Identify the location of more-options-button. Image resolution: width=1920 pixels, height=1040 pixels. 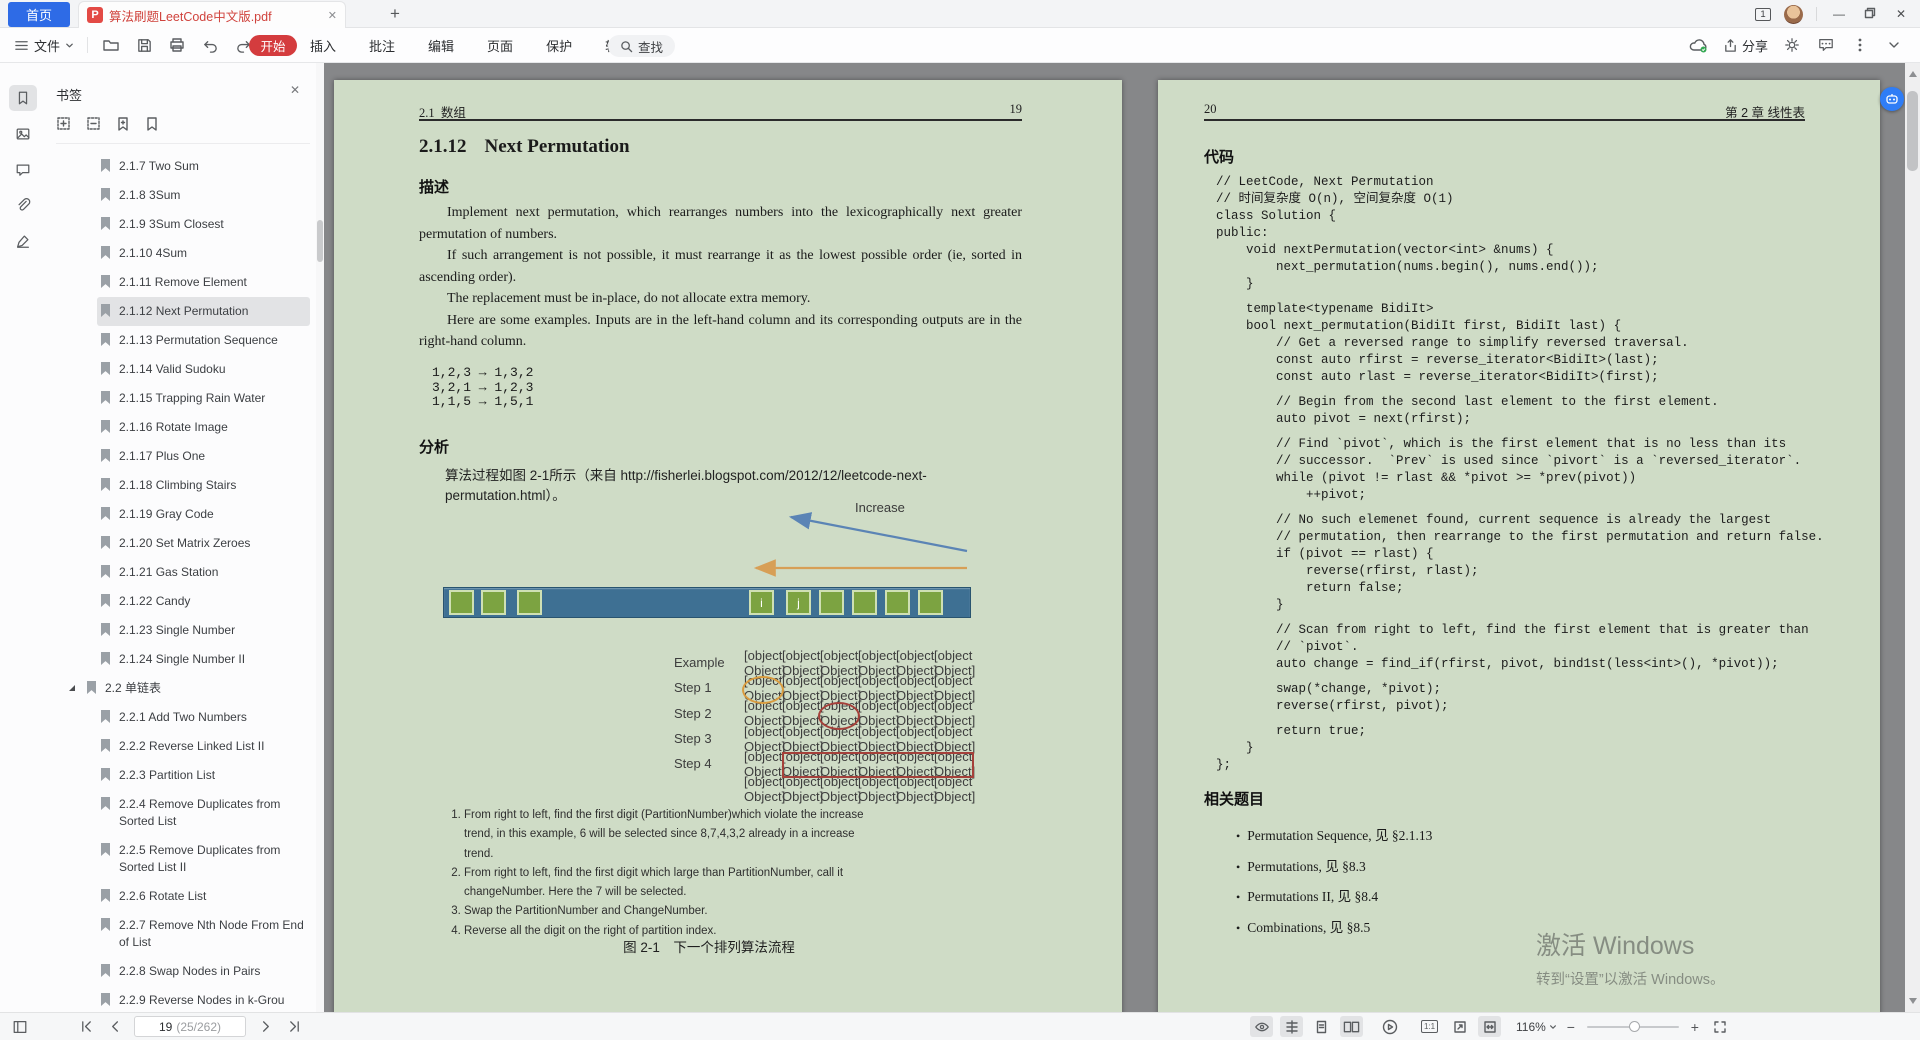
(1860, 45).